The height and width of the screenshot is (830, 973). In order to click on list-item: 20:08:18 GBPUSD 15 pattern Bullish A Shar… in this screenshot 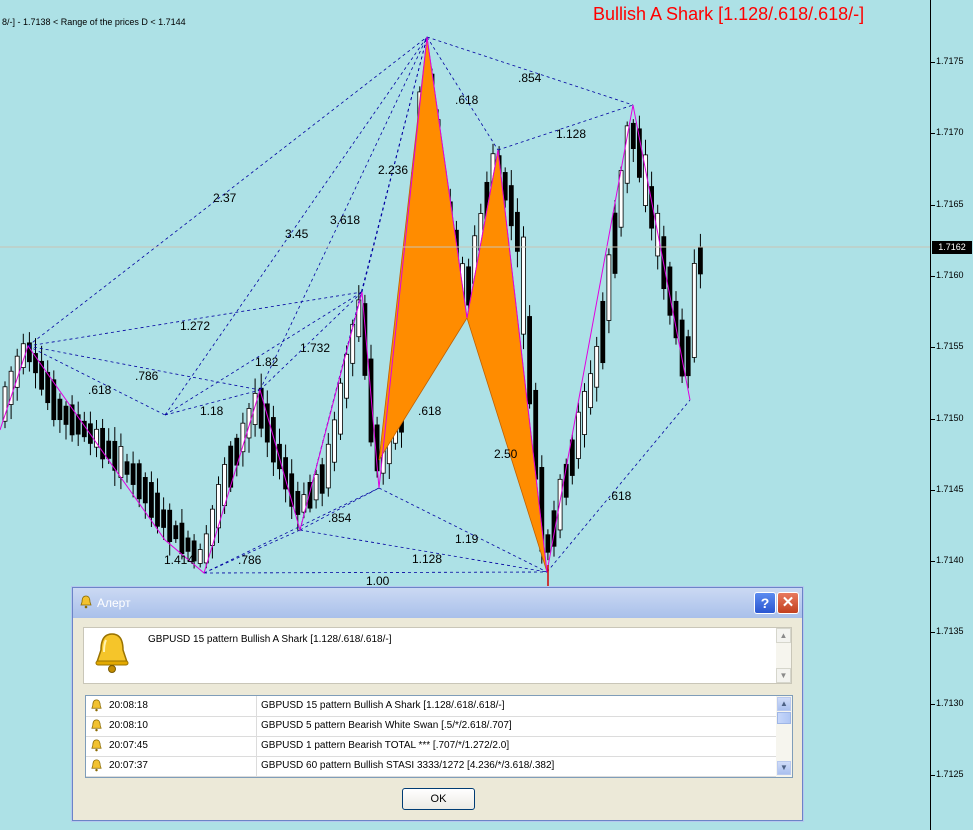, I will do `click(431, 706)`.